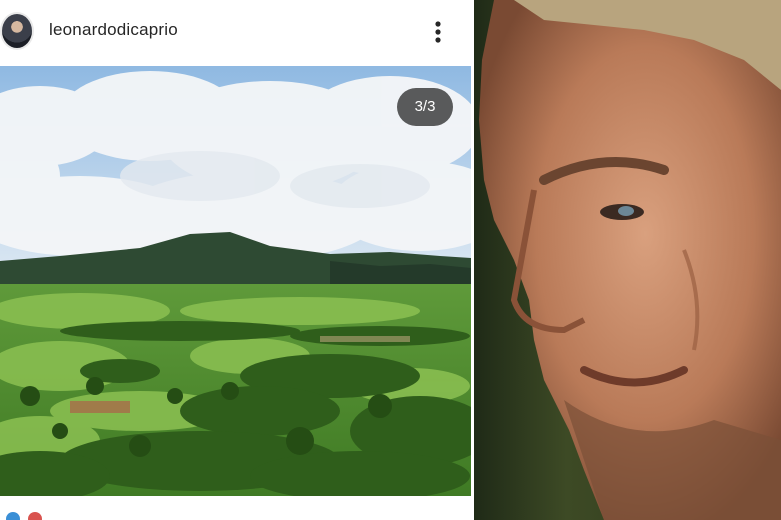  What do you see at coordinates (17, 31) in the screenshot?
I see `profile-avatar` at bounding box center [17, 31].